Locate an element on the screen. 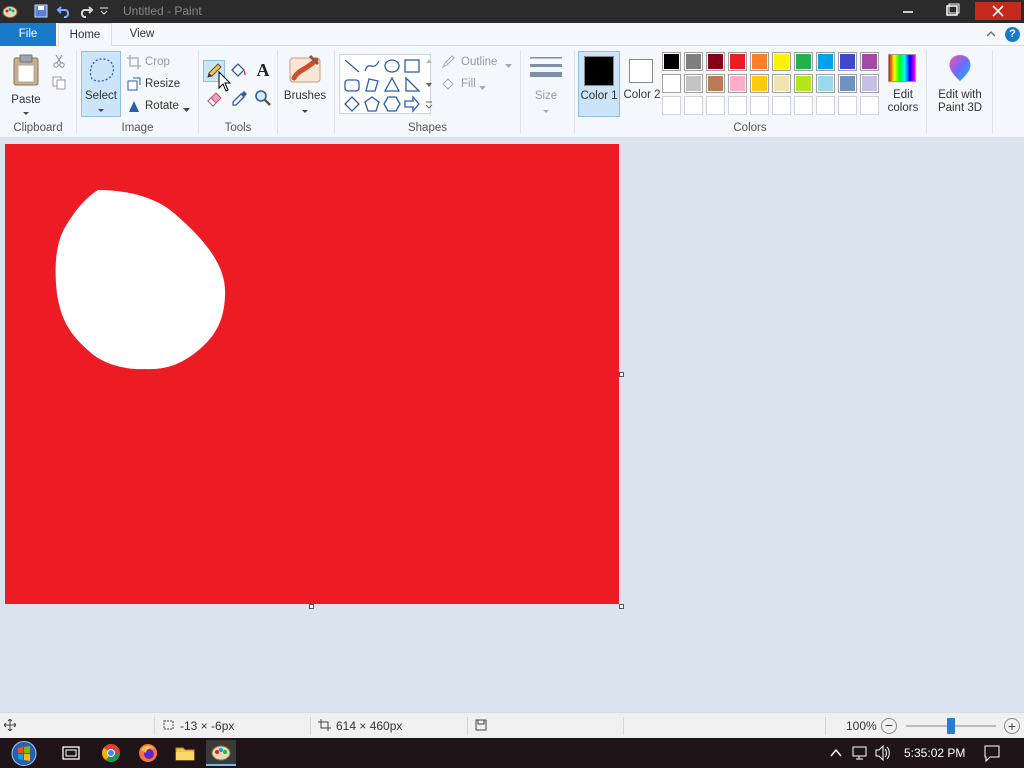 This screenshot has width=1024, height=768. shapes-scroll-down-icon is located at coordinates (429, 84).